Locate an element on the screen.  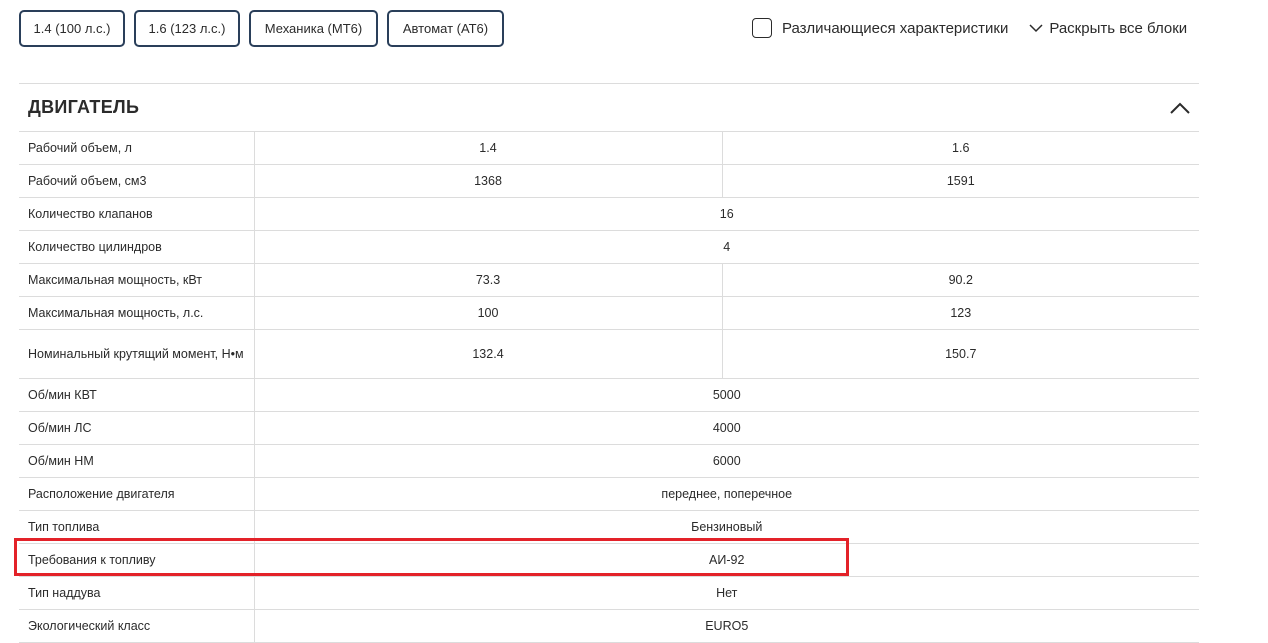
spec-value: 150.7 is located at coordinates (960, 354).